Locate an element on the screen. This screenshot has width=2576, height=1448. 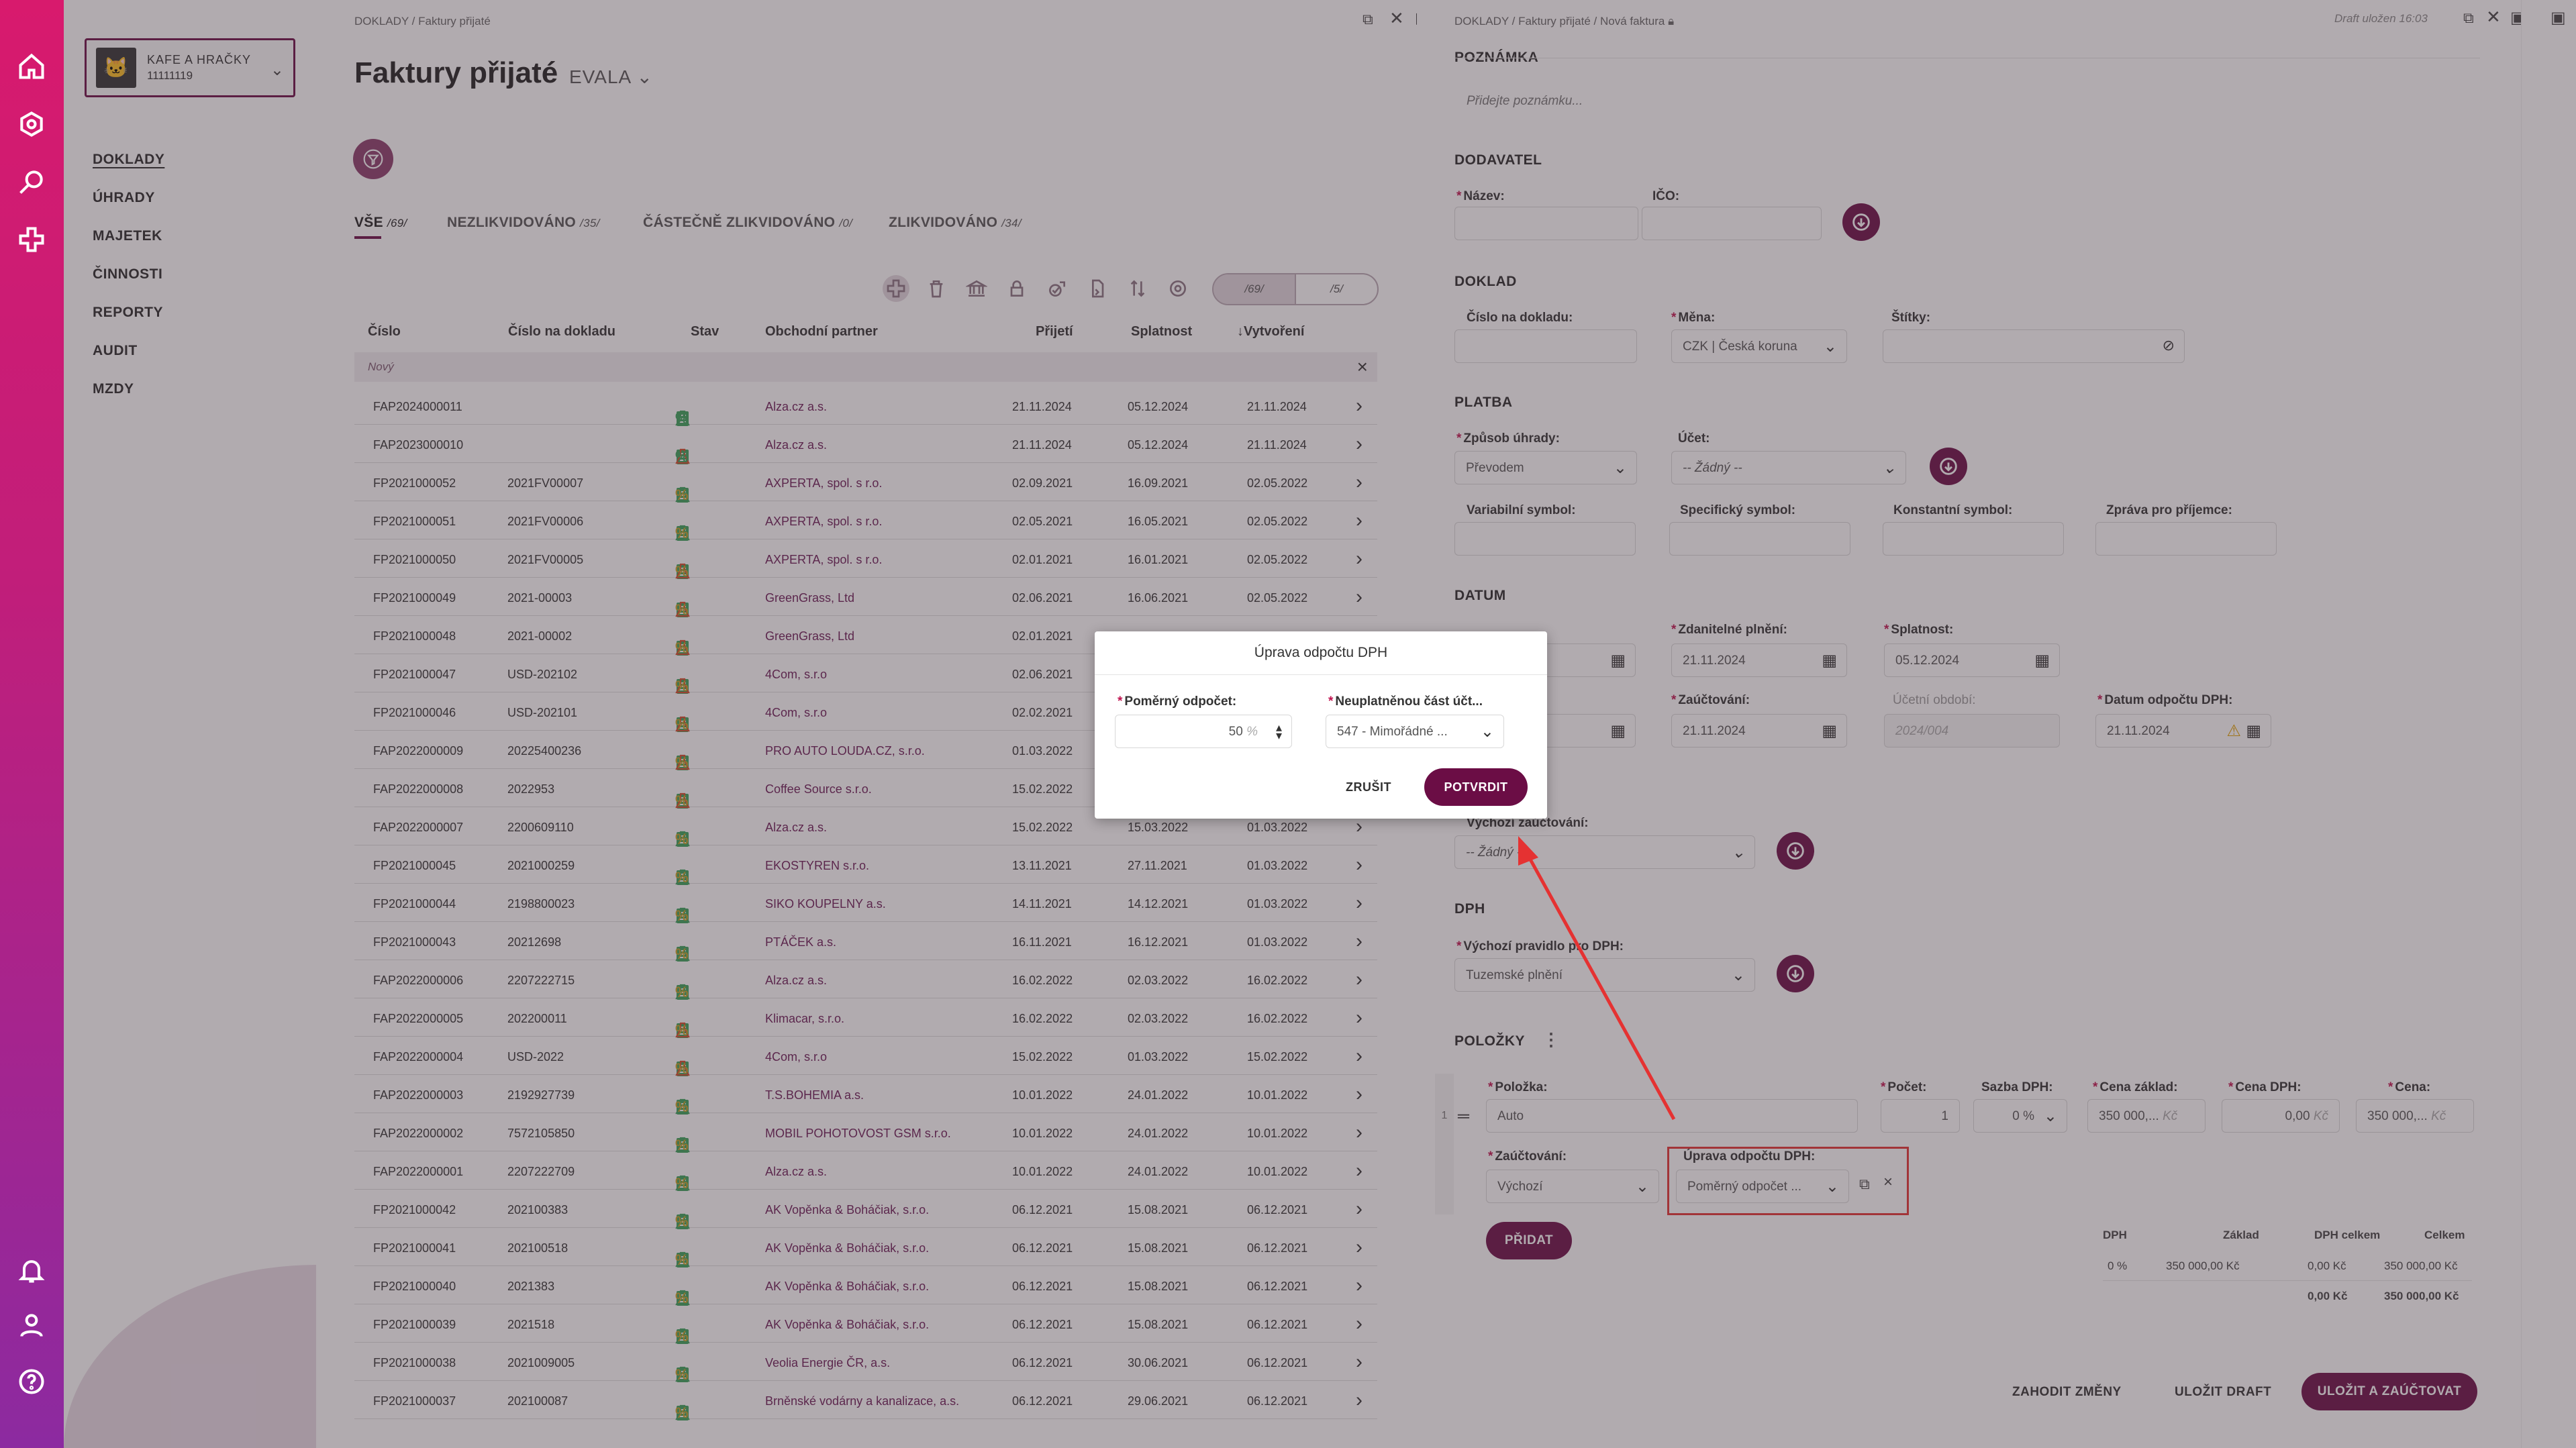
home-icon is located at coordinates (31, 66).